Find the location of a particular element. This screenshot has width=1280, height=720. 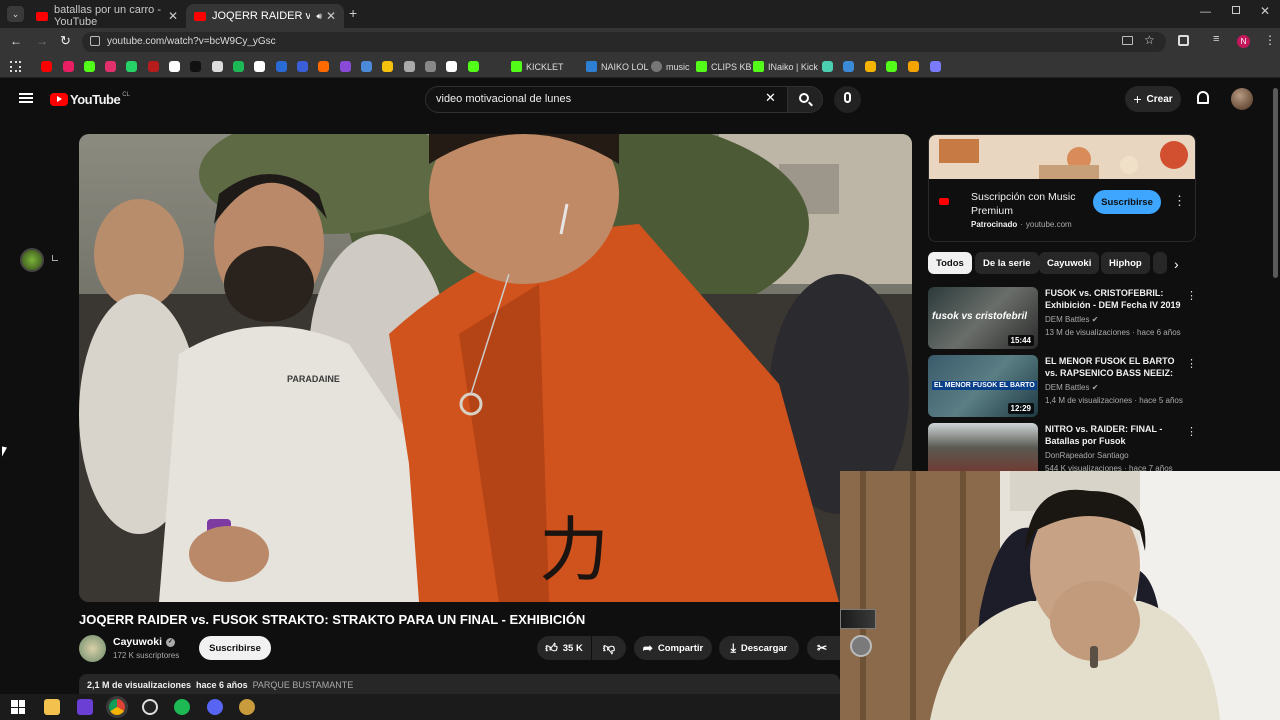

restore-window-icon is located at coordinates (1236, 10).